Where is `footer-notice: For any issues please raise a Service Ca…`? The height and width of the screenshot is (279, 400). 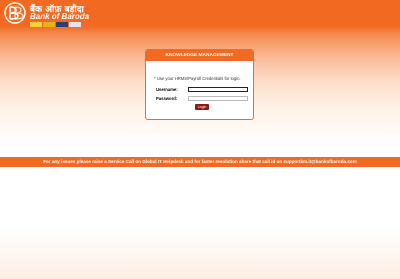
footer-notice: For any issues please raise a Service Ca… is located at coordinates (200, 162).